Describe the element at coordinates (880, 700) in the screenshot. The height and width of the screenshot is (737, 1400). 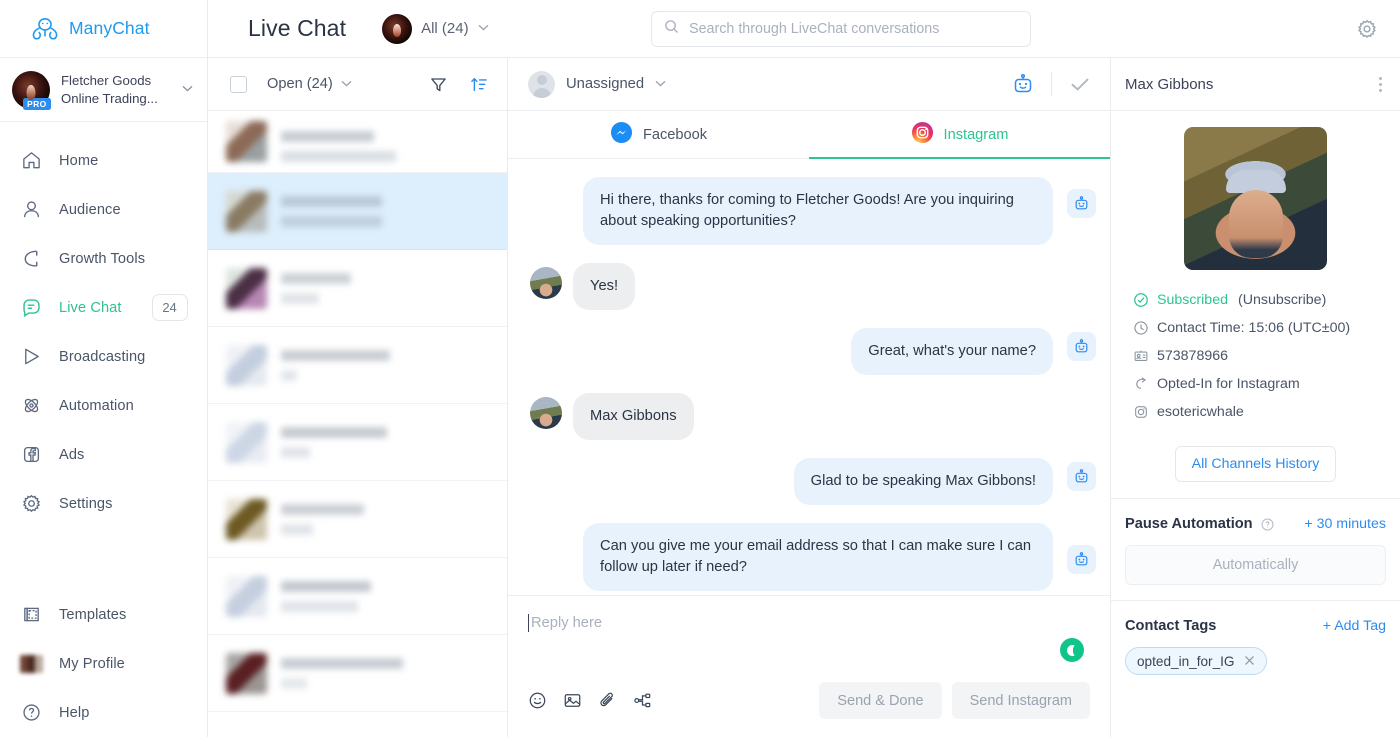
I see `send-and-done-button: Send & Done` at that location.